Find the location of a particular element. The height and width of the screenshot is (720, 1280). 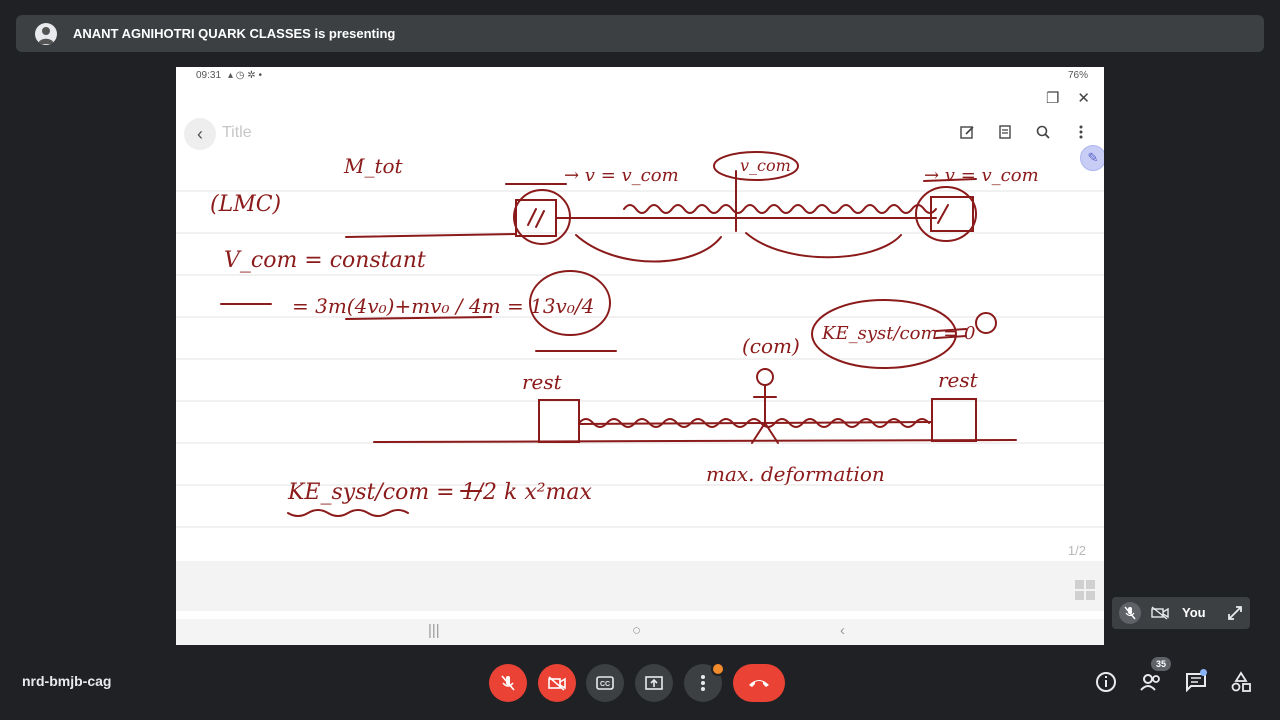

participants-count: 35 is located at coordinates (1161, 664).